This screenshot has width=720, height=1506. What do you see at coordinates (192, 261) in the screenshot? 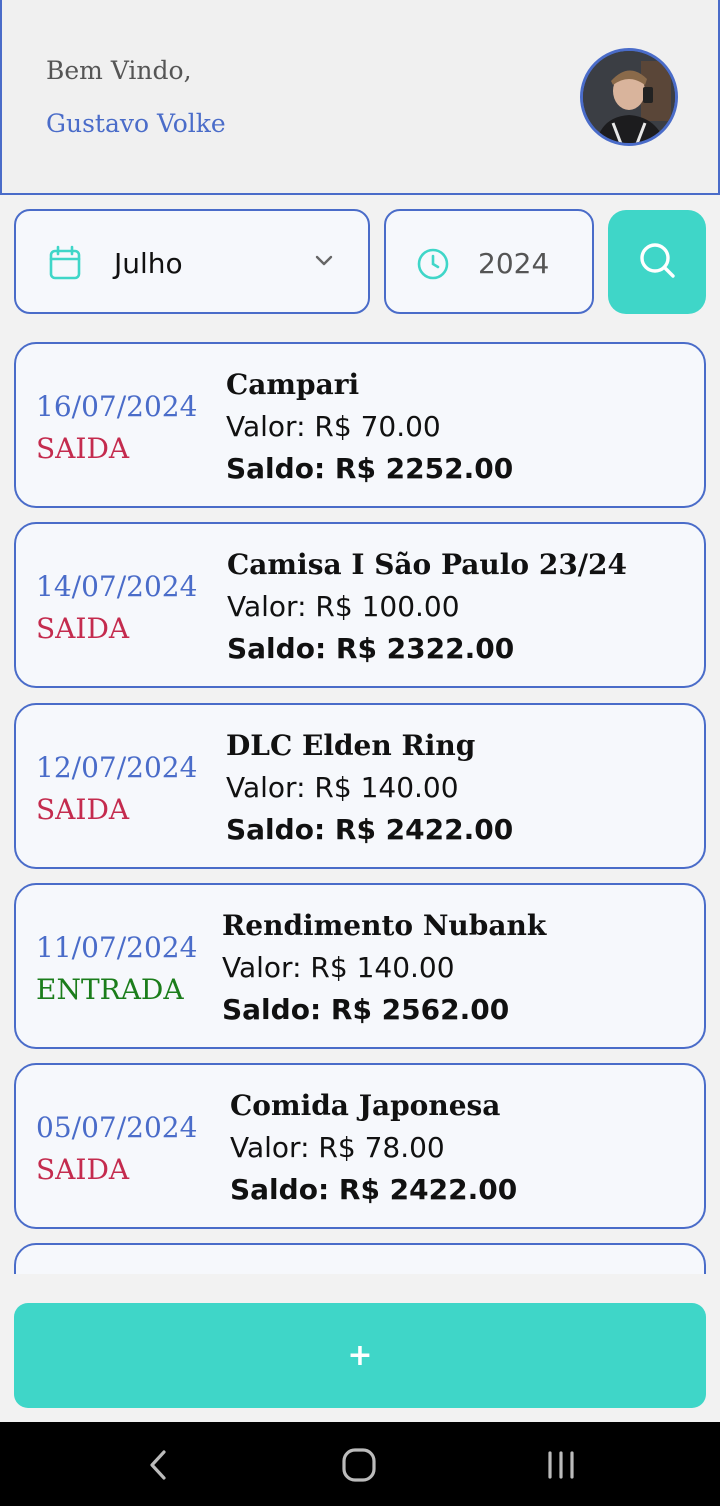
I see `month-select: Julho` at bounding box center [192, 261].